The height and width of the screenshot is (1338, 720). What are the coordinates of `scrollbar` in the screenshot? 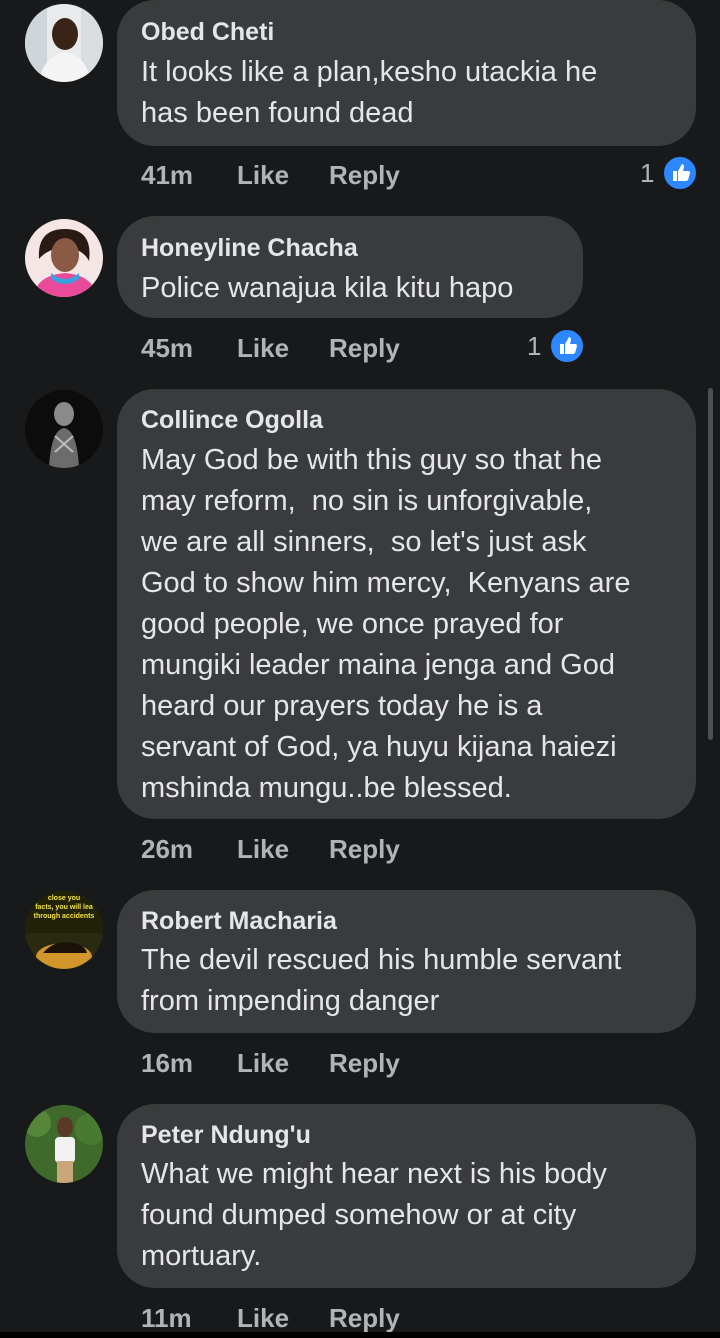 It's located at (710, 564).